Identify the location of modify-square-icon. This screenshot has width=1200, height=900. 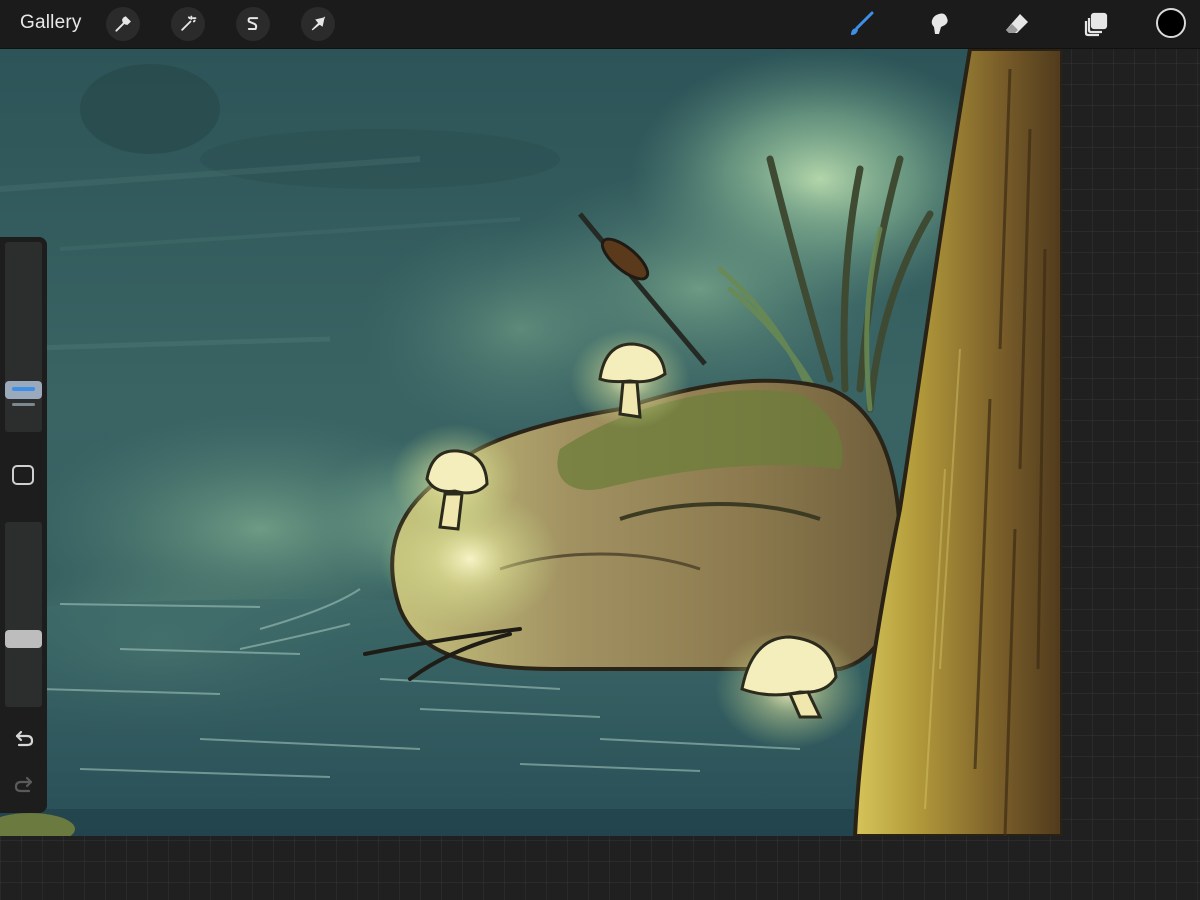
(23, 475).